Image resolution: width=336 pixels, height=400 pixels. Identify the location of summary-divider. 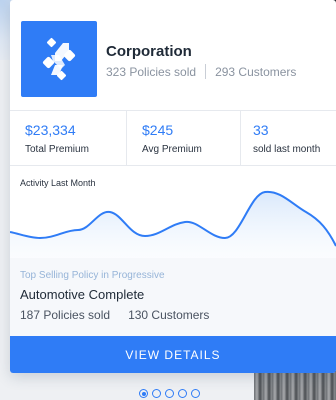
(206, 72).